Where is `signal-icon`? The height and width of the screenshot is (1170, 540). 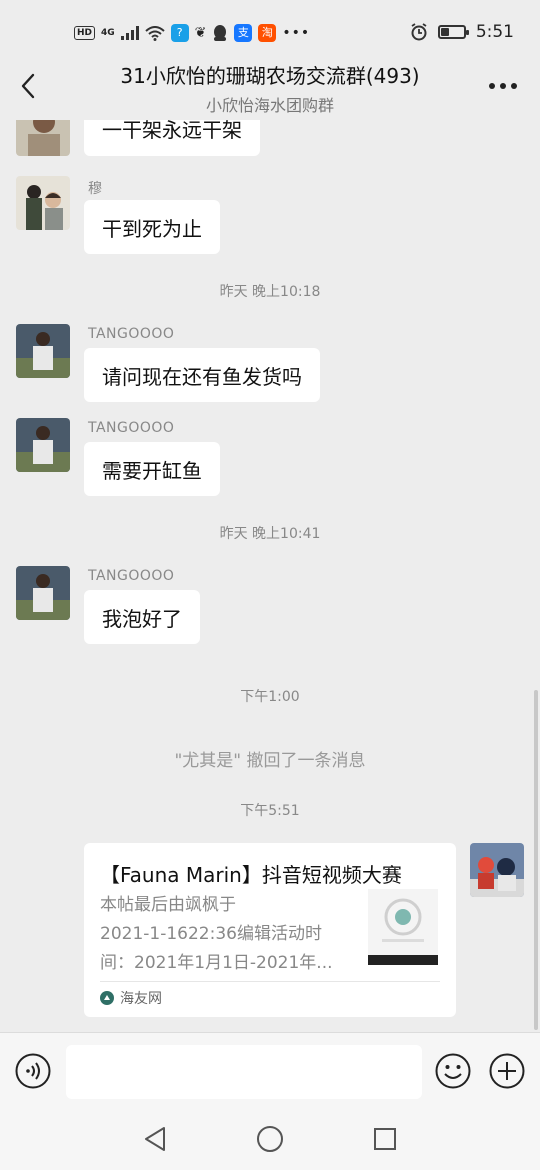
signal-icon is located at coordinates (129, 33).